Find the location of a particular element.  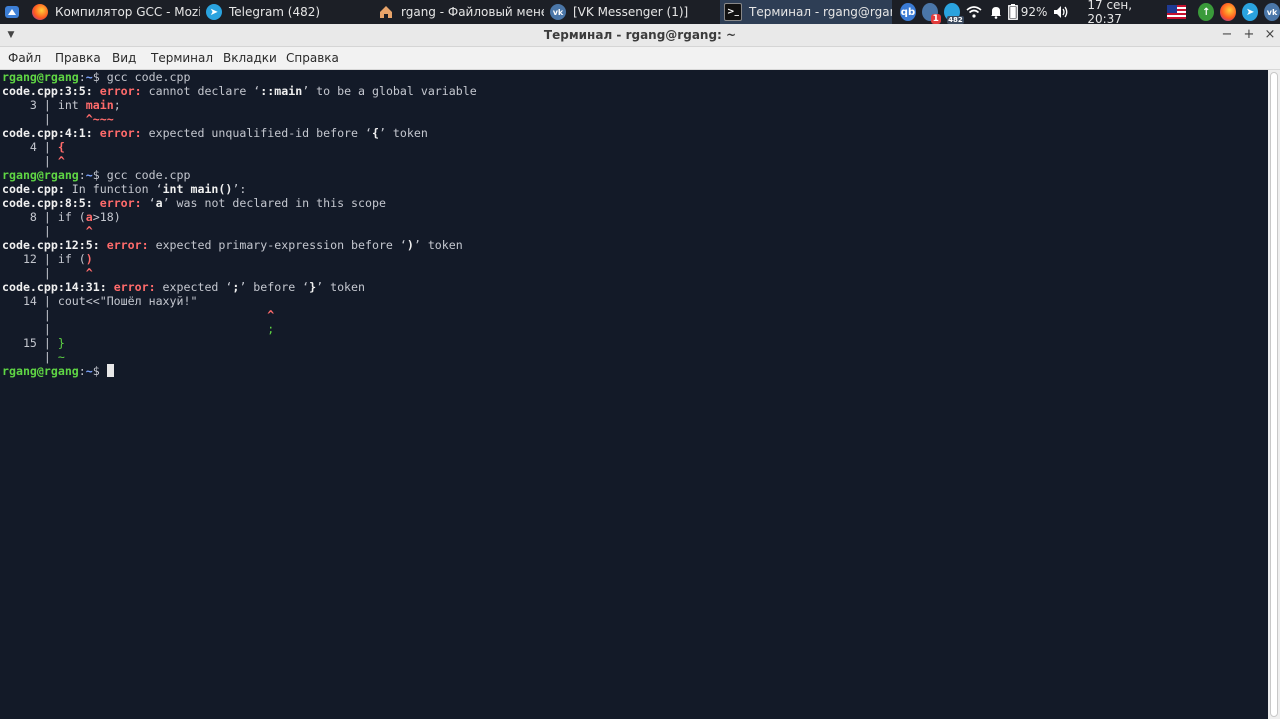

marker-line: | ^~~~ is located at coordinates (58, 119).